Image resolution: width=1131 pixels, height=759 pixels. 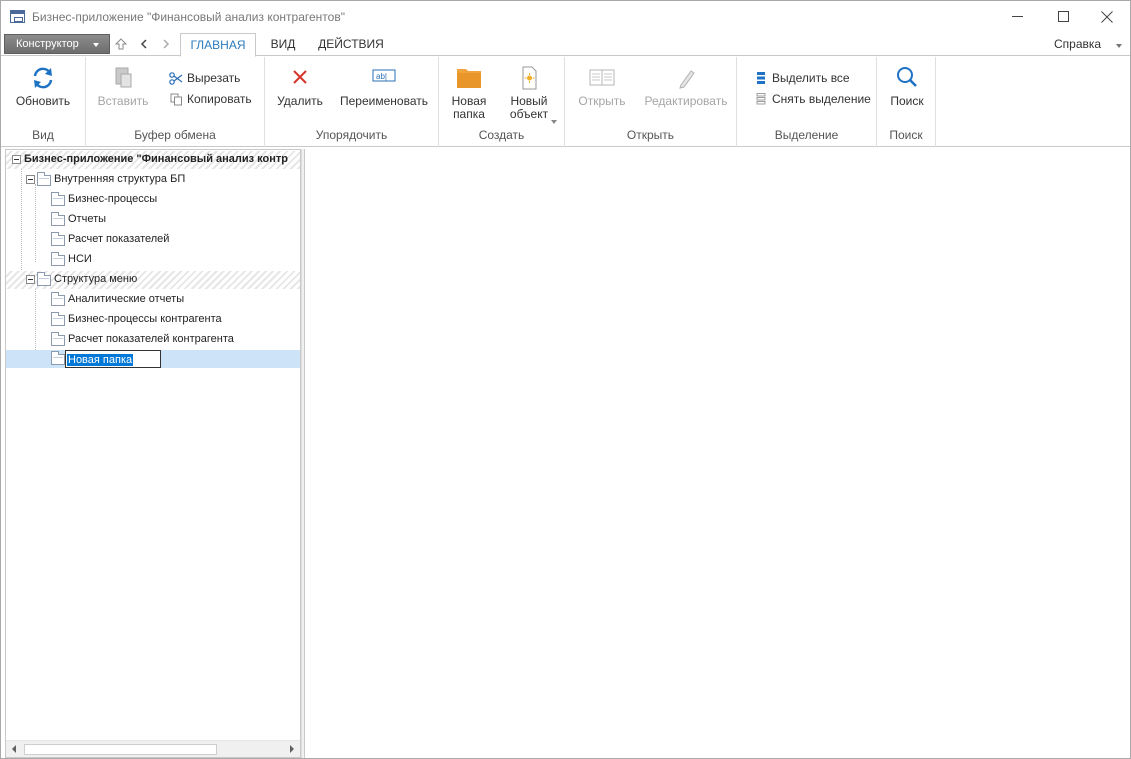 What do you see at coordinates (219, 99) in the screenshot?
I see `copy-label: Копировать` at bounding box center [219, 99].